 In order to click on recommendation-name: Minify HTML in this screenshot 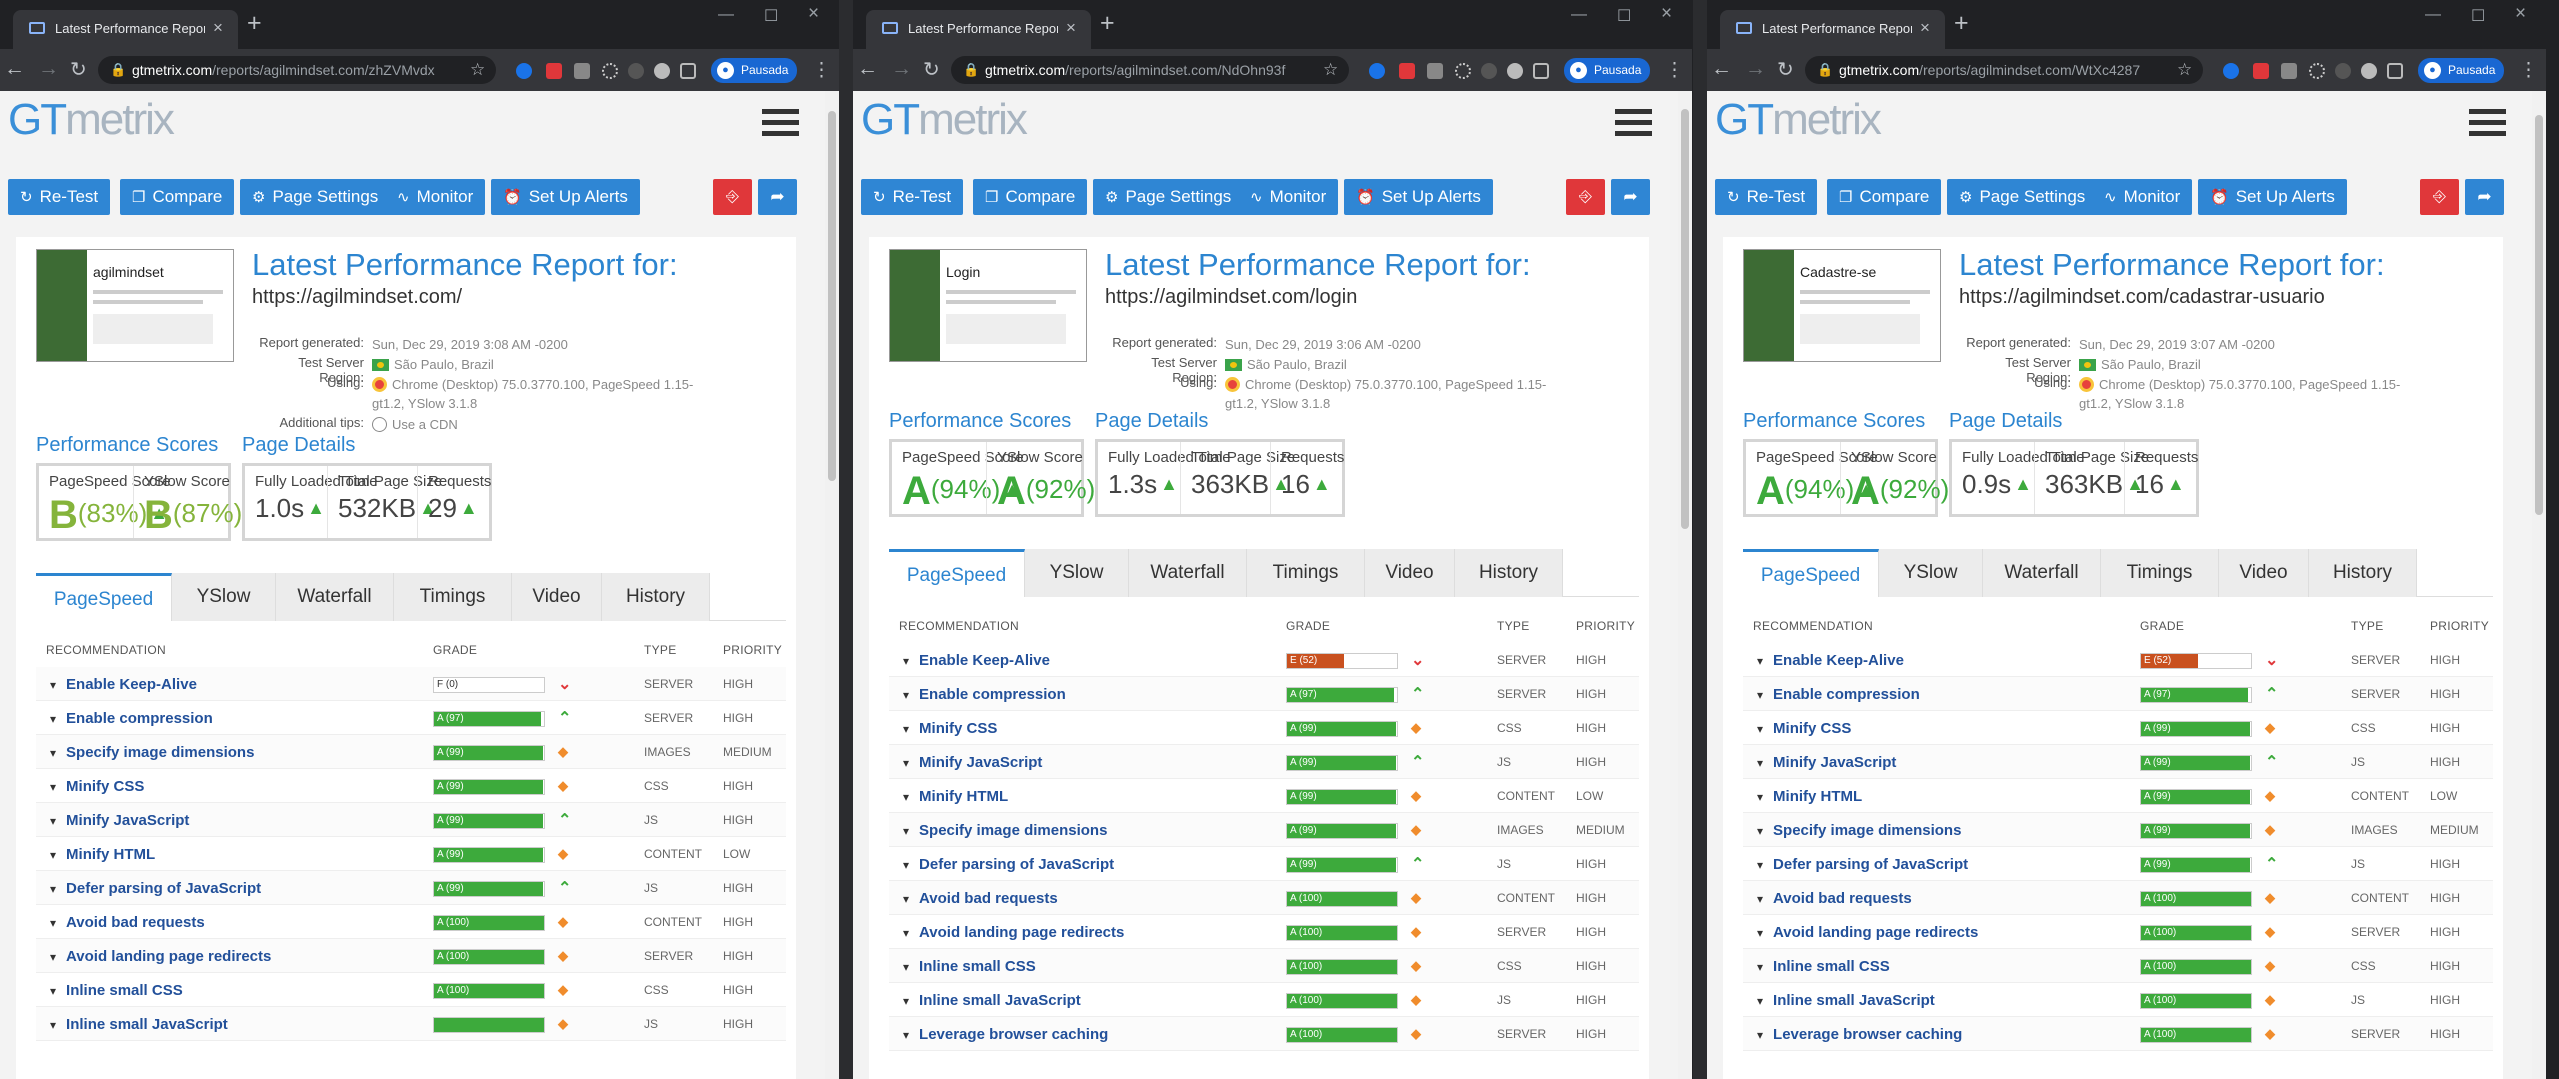, I will do `click(102, 854)`.